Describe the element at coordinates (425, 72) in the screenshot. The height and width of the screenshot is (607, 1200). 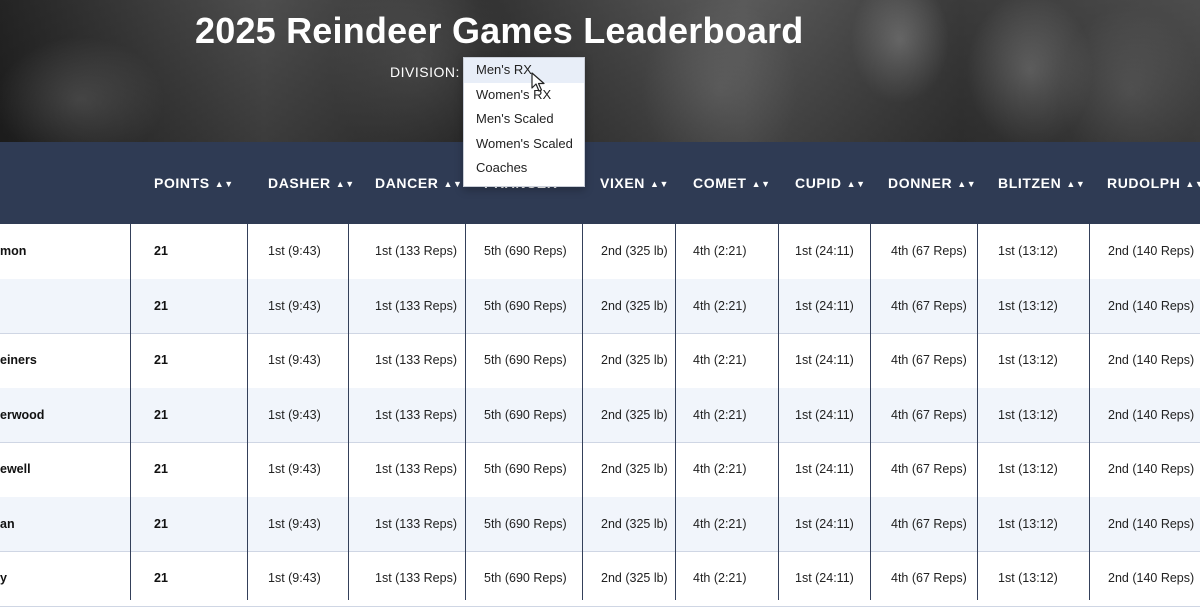
I see `division-label: DIVISION:` at that location.